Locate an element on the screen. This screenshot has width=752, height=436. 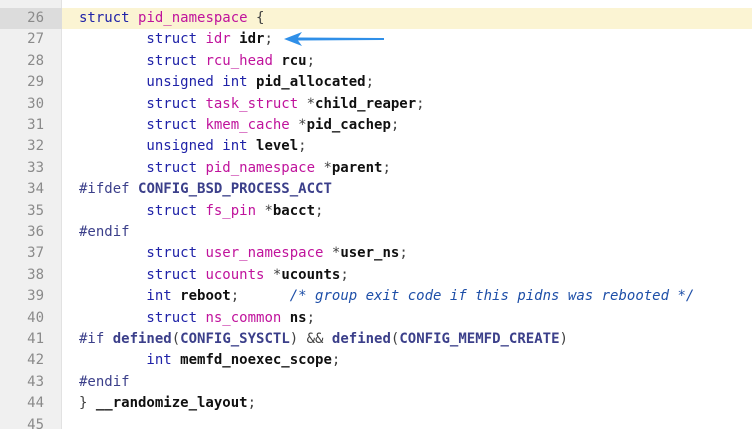
line-number: 29 is located at coordinates (35, 82).